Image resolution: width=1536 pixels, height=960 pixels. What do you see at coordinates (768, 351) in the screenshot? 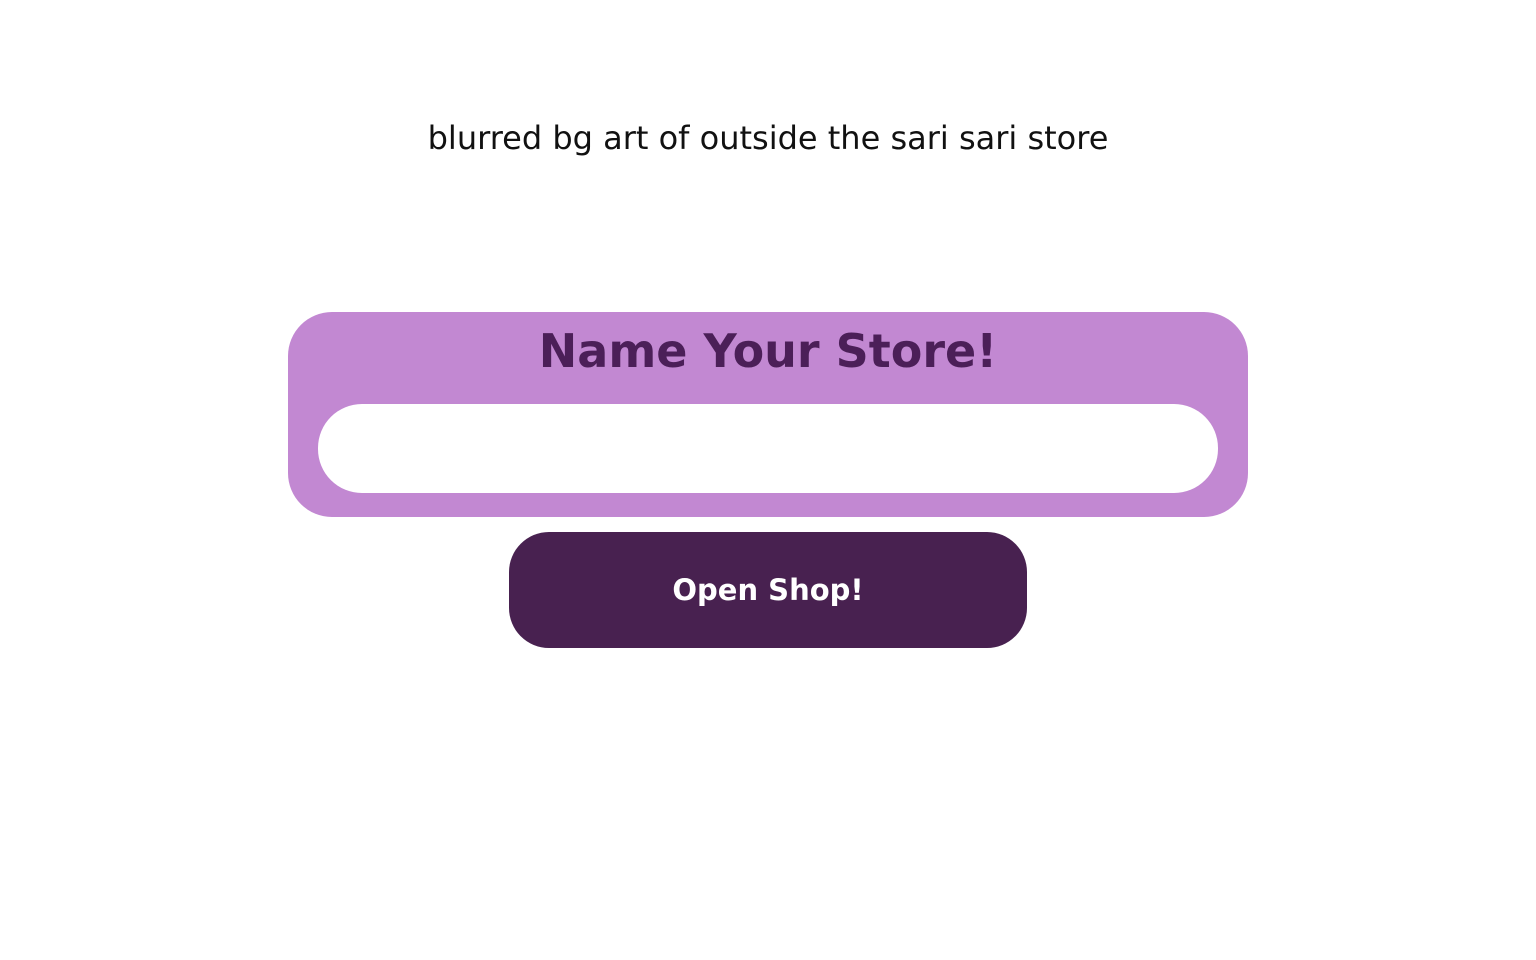
I see `panel-title: Name Your Store!` at bounding box center [768, 351].